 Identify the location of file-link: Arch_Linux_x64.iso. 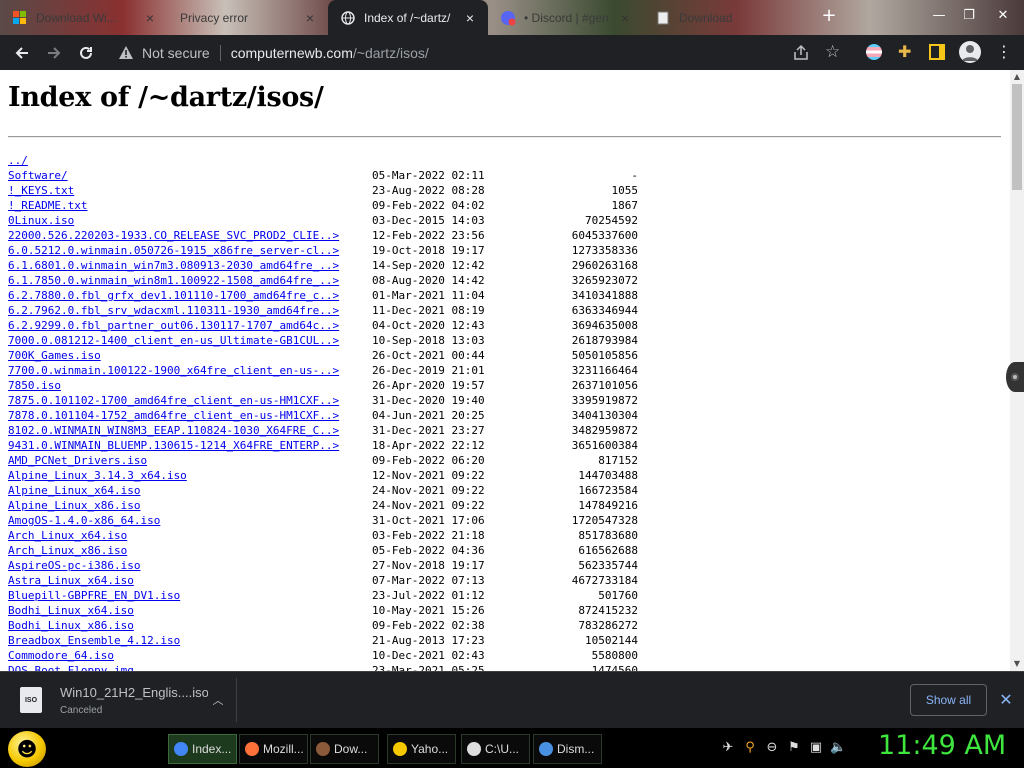
(67, 535).